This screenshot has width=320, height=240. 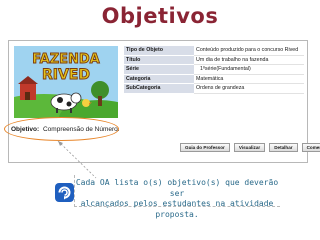 I want to click on detail-button: Detalhar, so click(x=283, y=147).